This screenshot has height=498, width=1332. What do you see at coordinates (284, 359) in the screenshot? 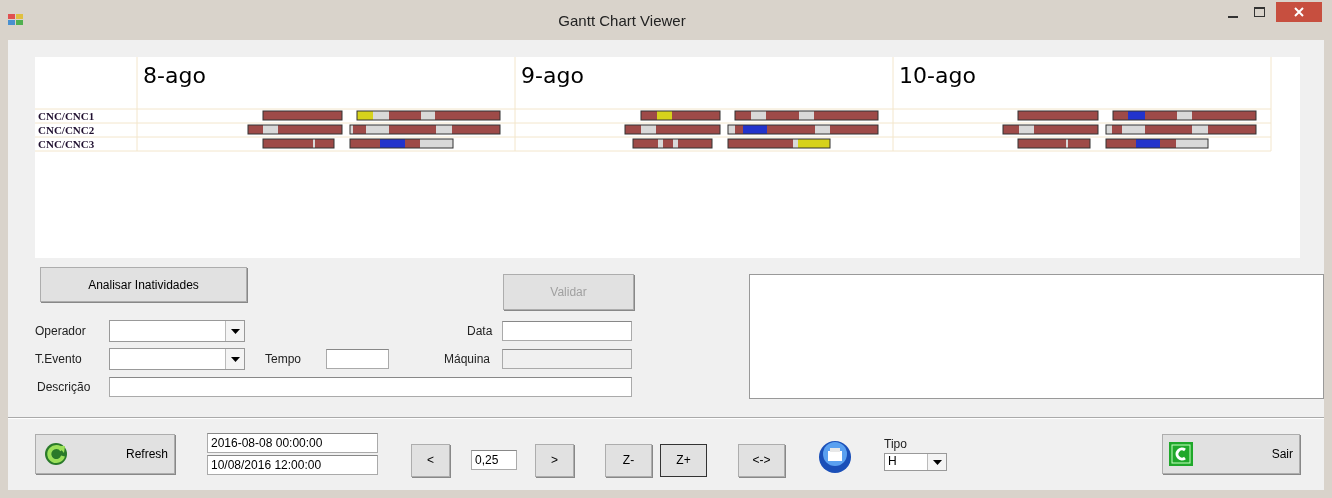
I see `field-label: Tempo` at bounding box center [284, 359].